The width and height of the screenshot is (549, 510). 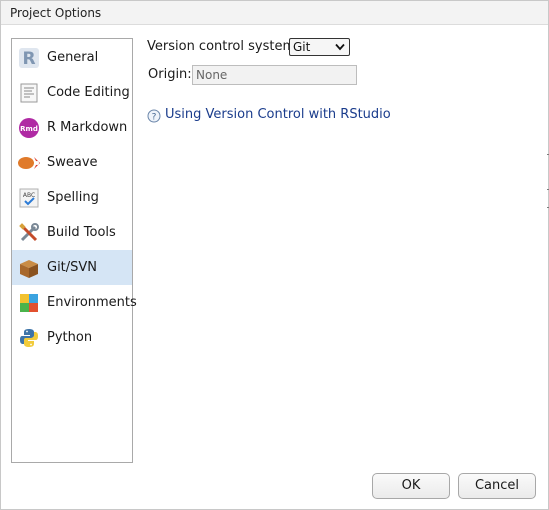 I want to click on vcs-select: Git, so click(x=319, y=47).